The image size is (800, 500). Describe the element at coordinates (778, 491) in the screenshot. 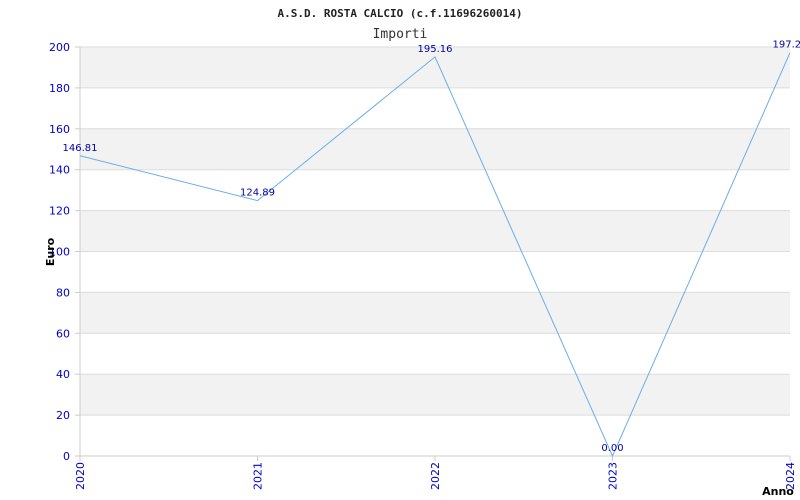

I see `x-axis-label: Anno` at that location.